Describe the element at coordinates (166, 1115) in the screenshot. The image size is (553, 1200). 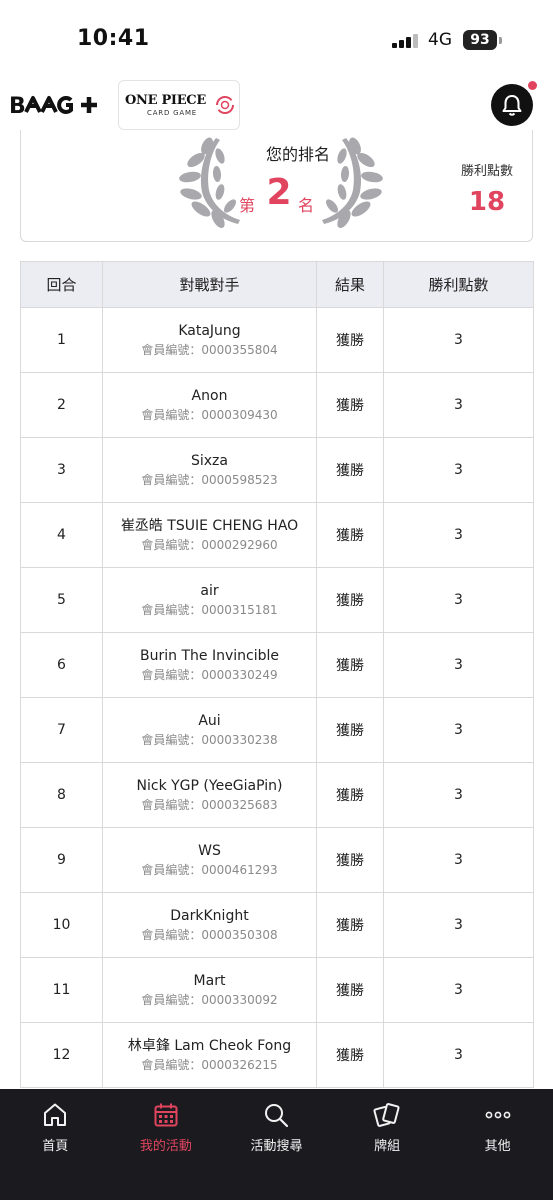
I see `calendar-icon` at that location.